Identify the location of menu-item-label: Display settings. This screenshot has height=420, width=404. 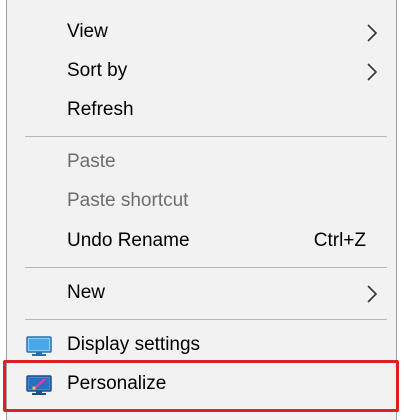
(134, 344).